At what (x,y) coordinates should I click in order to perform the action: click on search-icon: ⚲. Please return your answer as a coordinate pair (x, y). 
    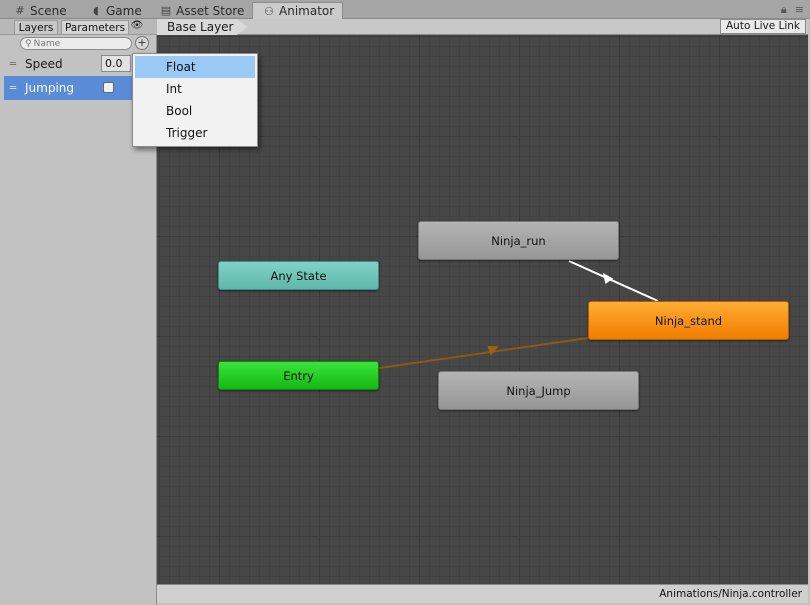
    Looking at the image, I should click on (28, 43).